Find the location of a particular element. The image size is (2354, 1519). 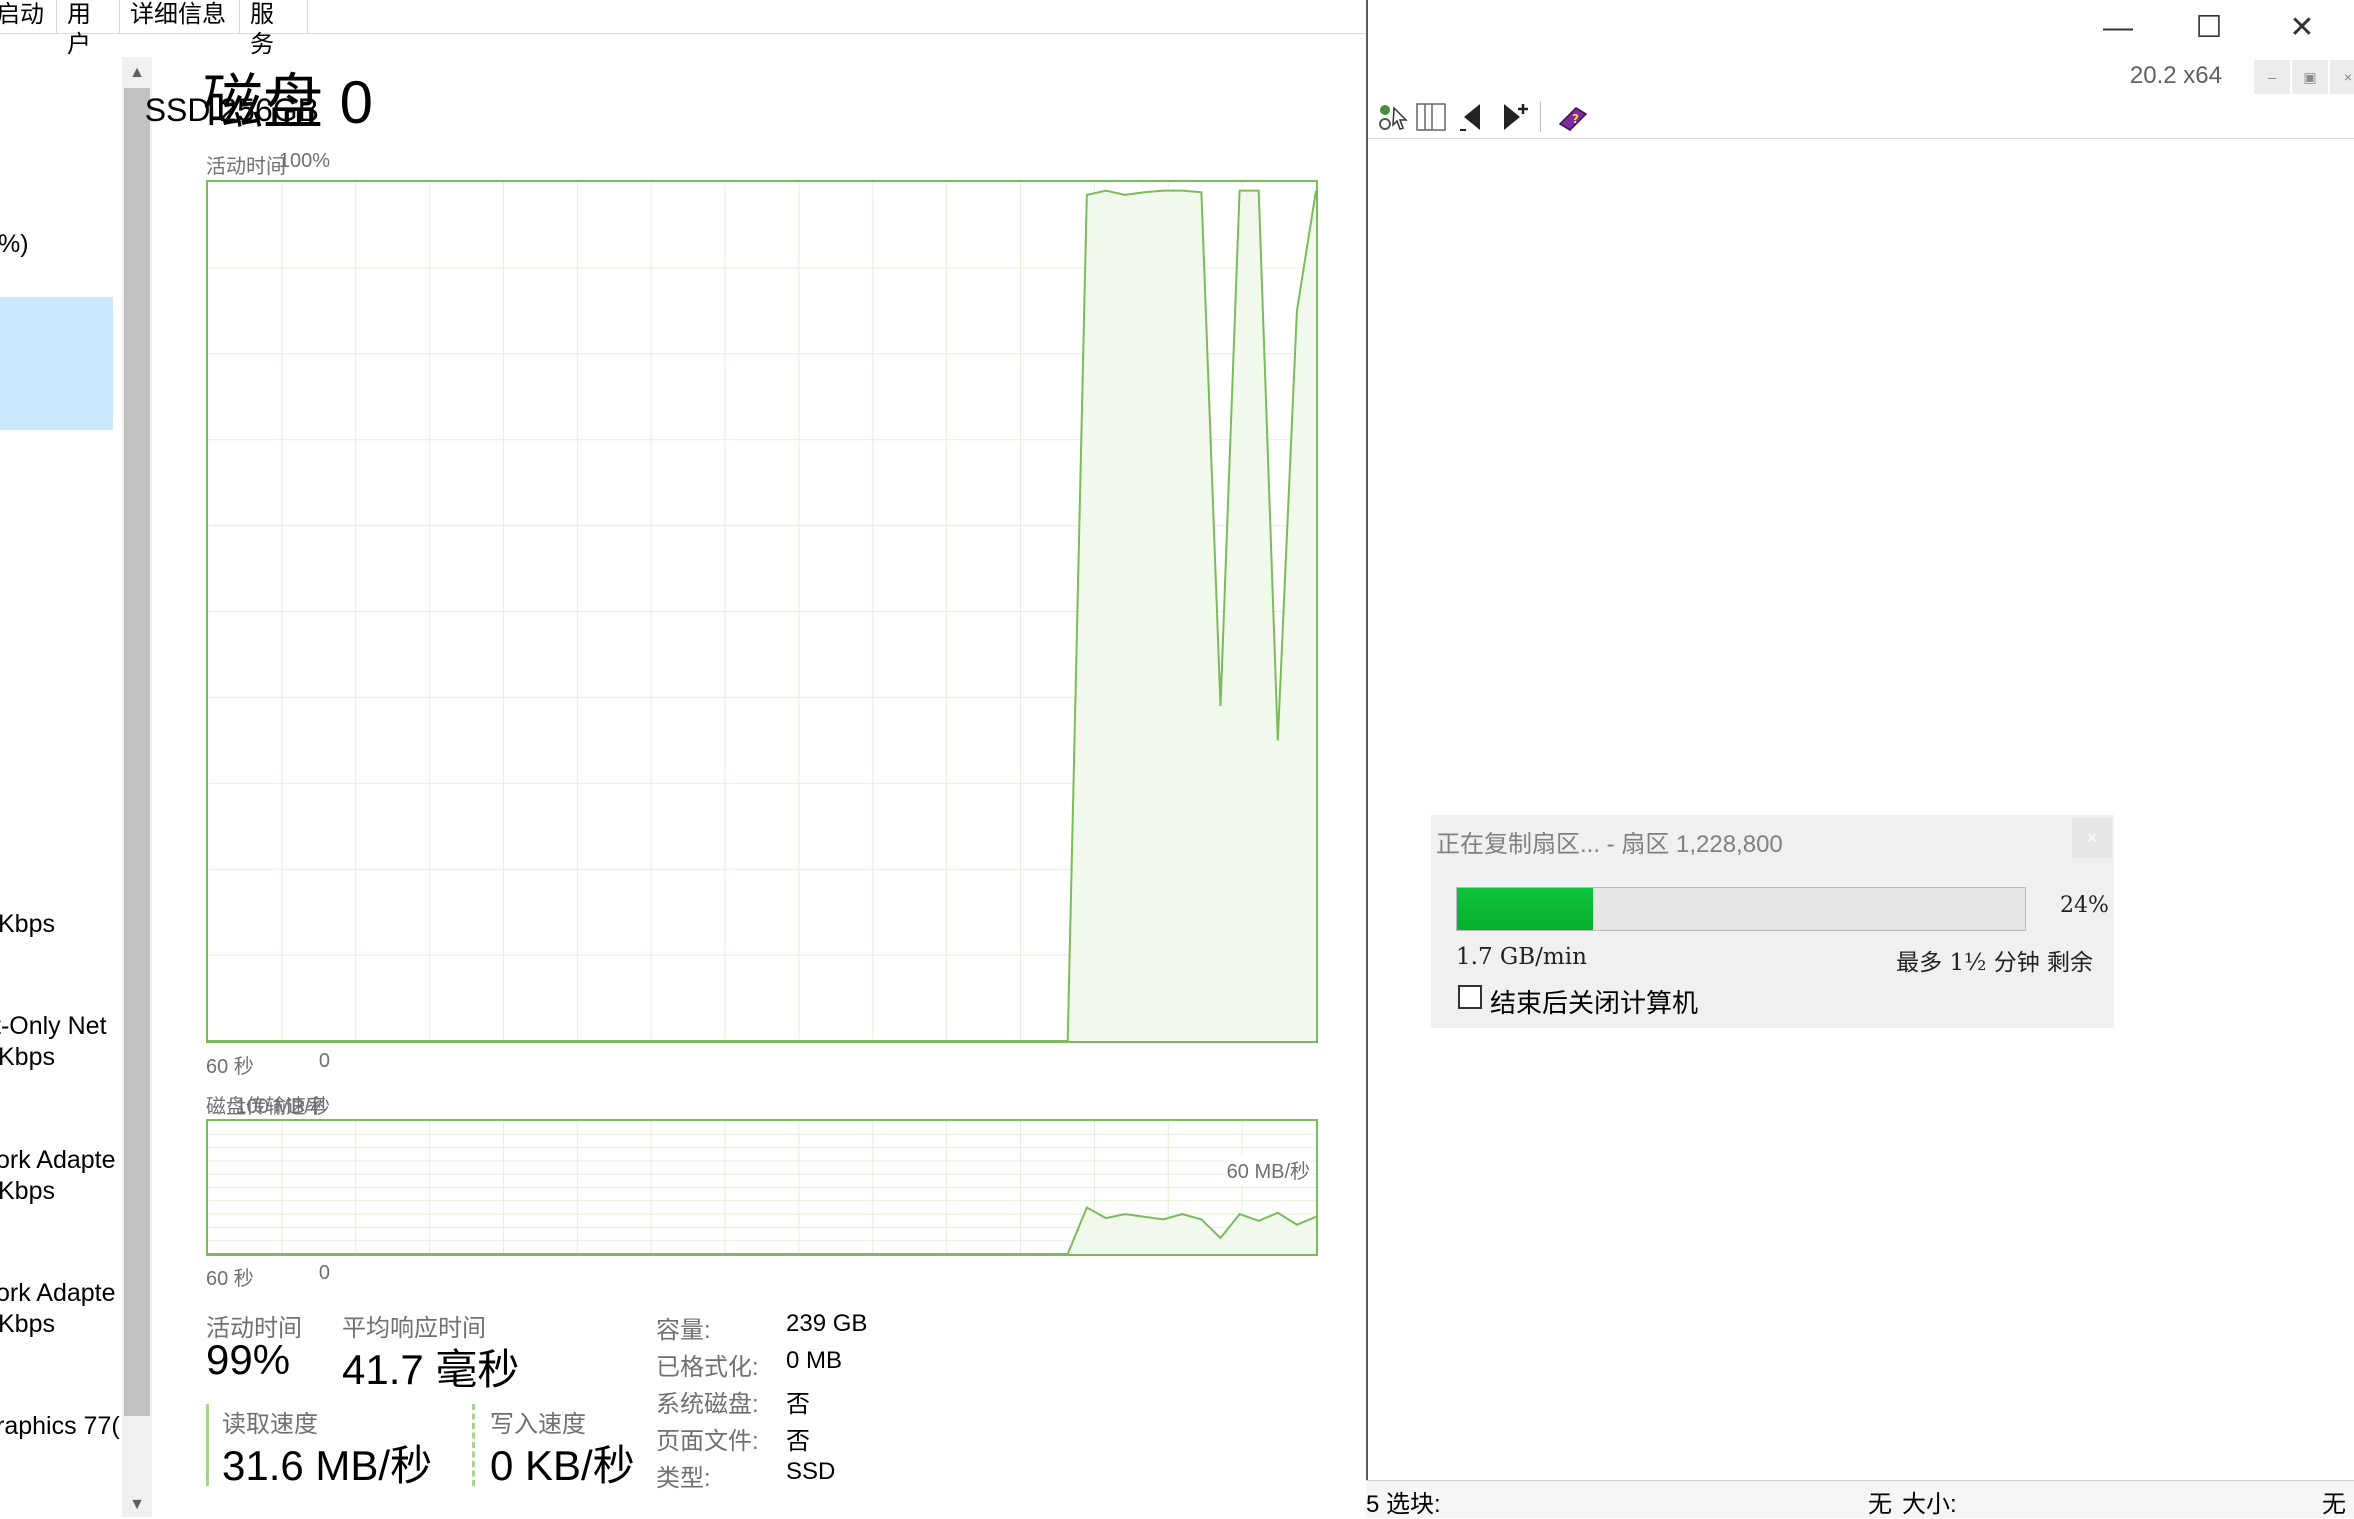

maximize-icon: ☐ is located at coordinates (2209, 28).